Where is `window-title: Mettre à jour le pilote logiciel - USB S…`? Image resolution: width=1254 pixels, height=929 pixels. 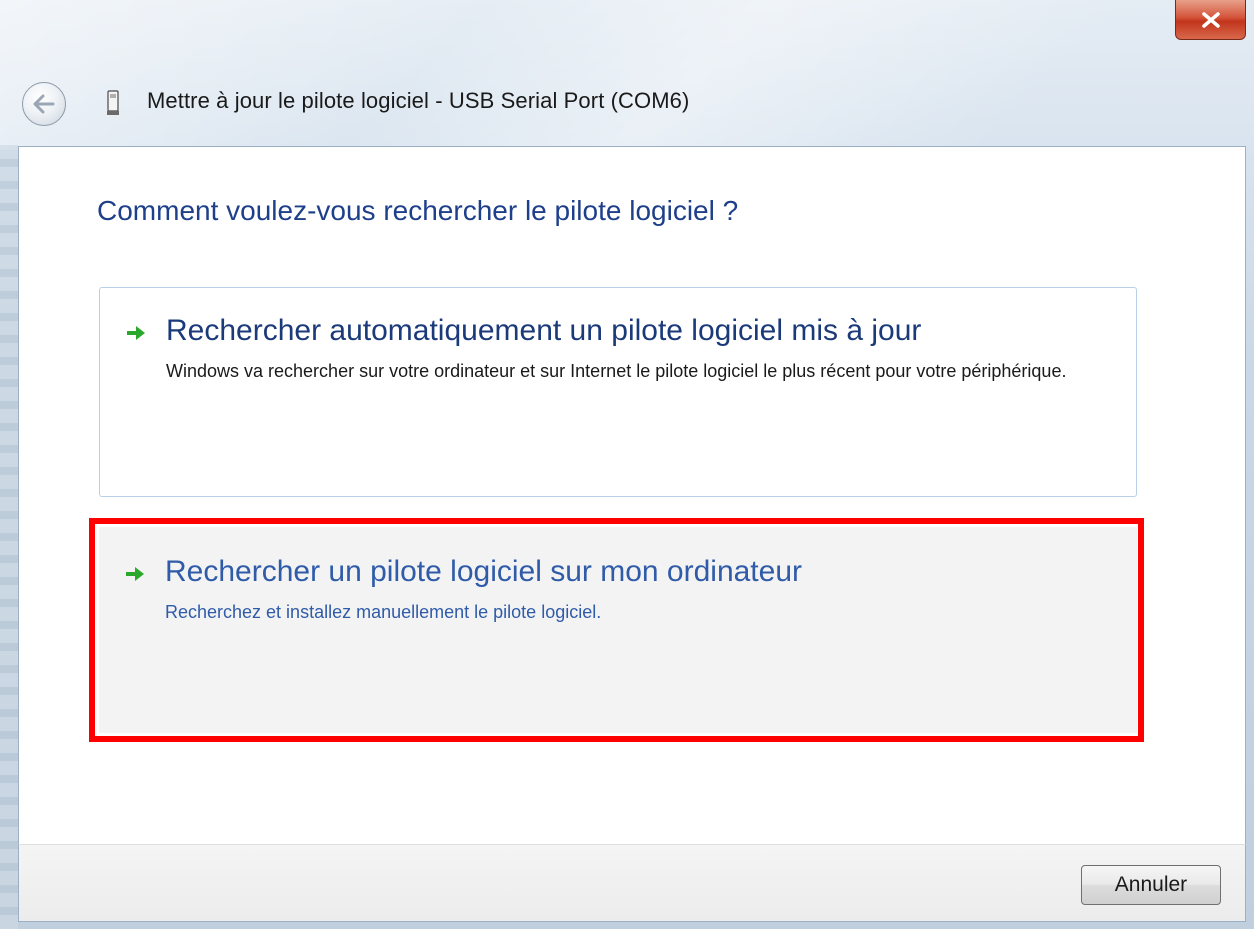
window-title: Mettre à jour le pilote logiciel - USB S… is located at coordinates (418, 100).